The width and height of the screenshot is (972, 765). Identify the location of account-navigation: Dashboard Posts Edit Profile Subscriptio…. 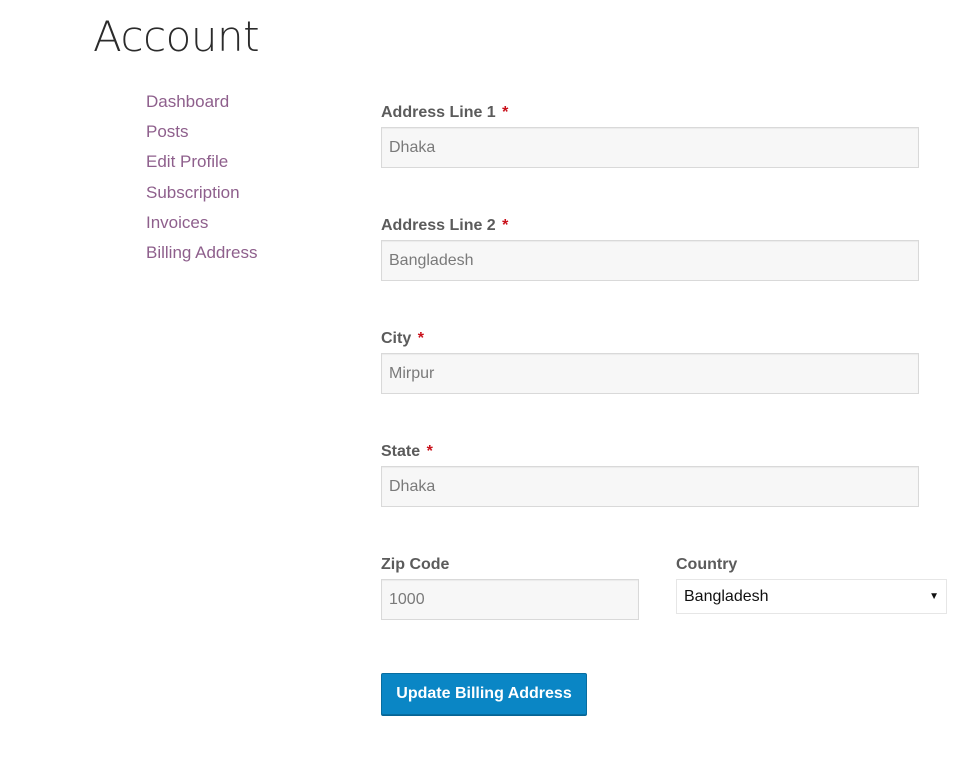
(202, 181).